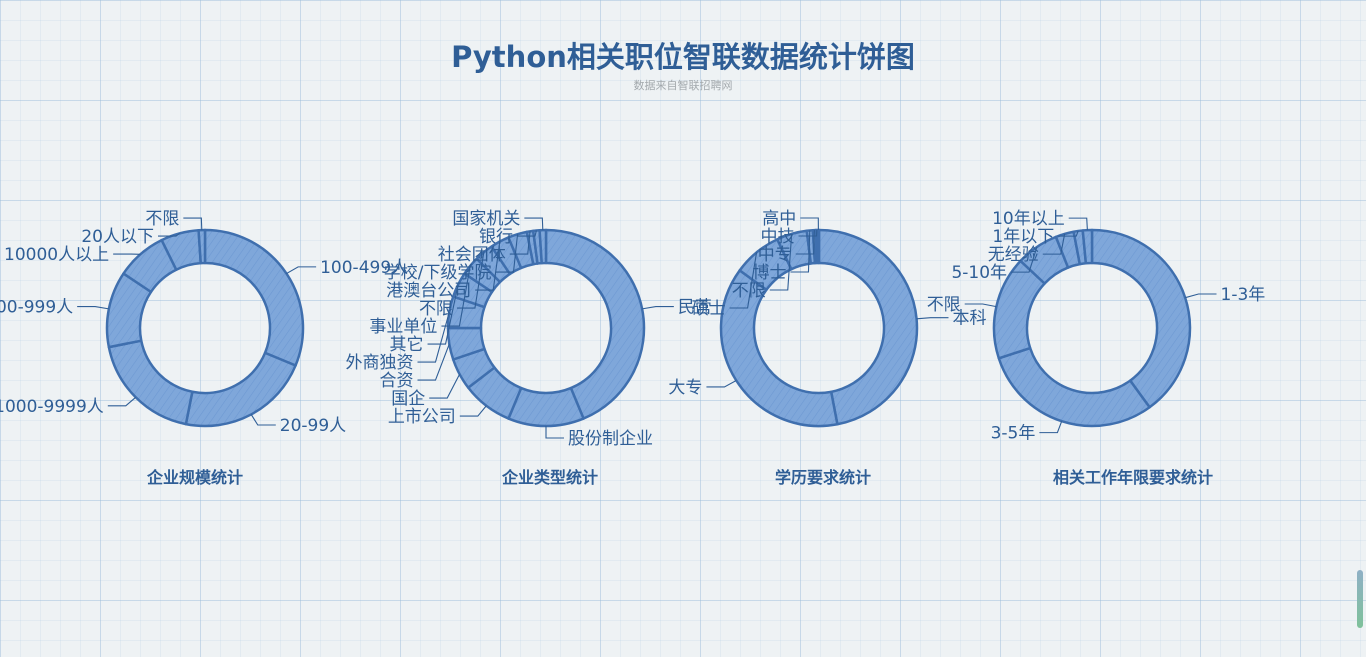 The width and height of the screenshot is (1366, 657). I want to click on slice-label: 中专, so click(775, 255).